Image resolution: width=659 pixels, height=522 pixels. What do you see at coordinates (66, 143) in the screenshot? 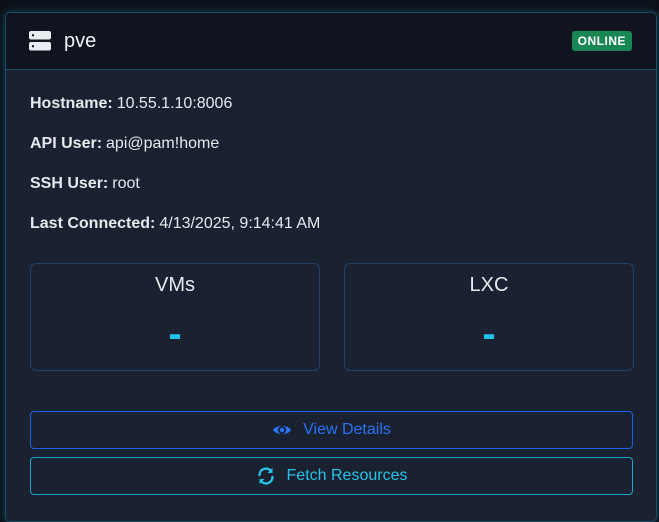
I see `api-user-label: API User:` at bounding box center [66, 143].